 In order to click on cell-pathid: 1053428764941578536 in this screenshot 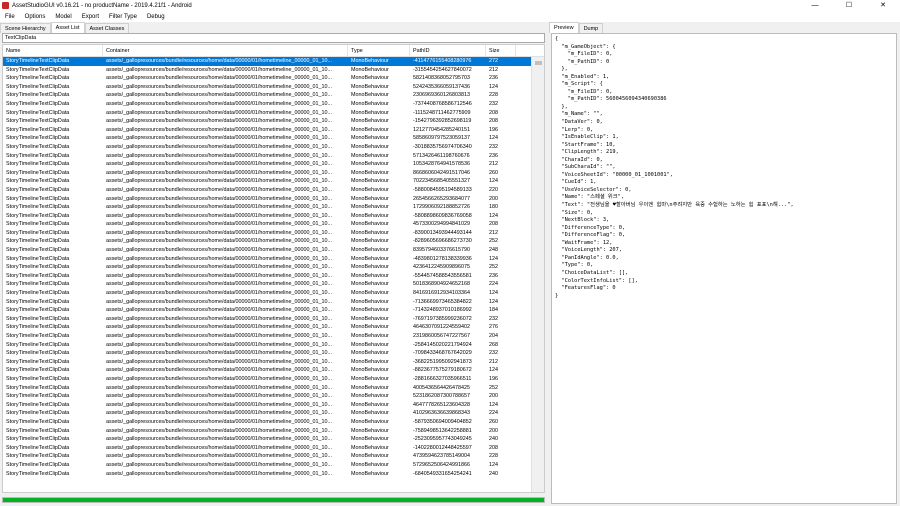, I will do `click(441, 164)`.